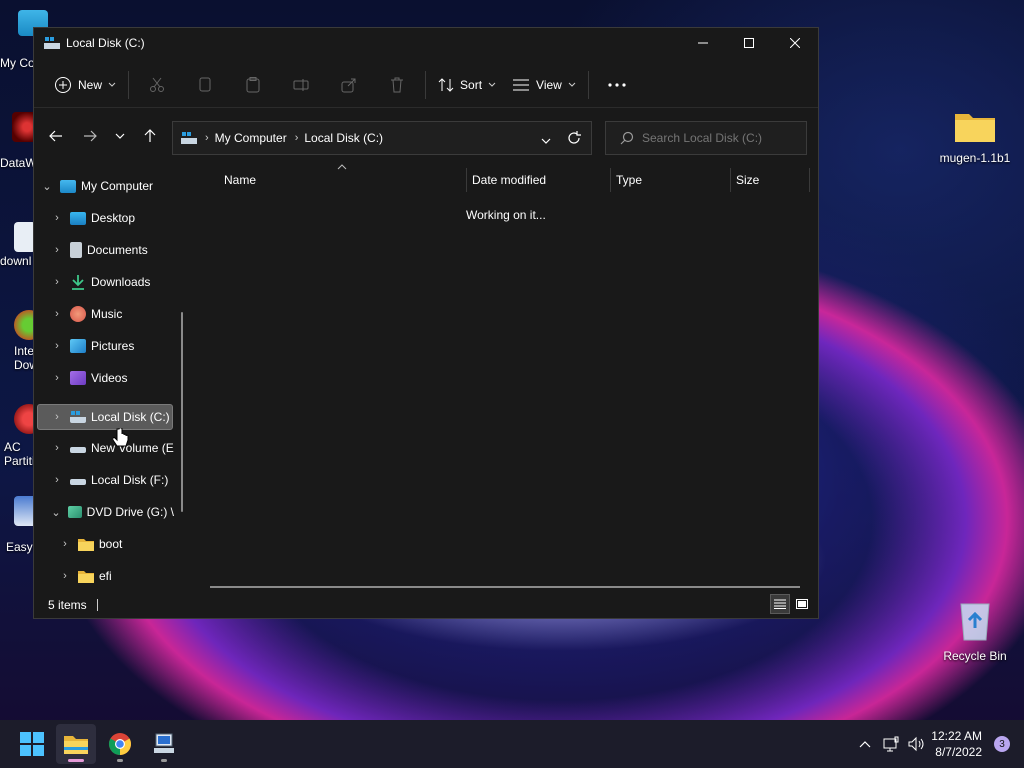  What do you see at coordinates (120, 760) in the screenshot?
I see `running-indicator` at bounding box center [120, 760].